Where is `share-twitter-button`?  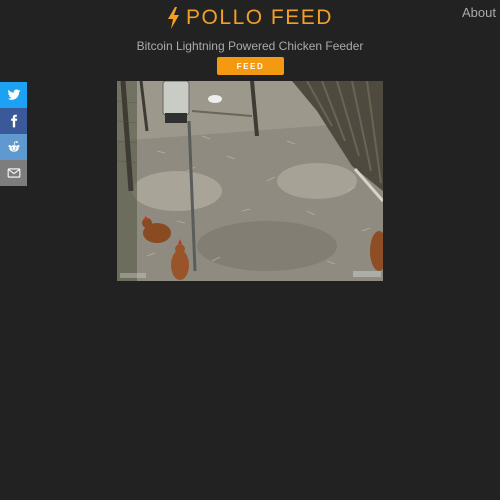 share-twitter-button is located at coordinates (13, 95).